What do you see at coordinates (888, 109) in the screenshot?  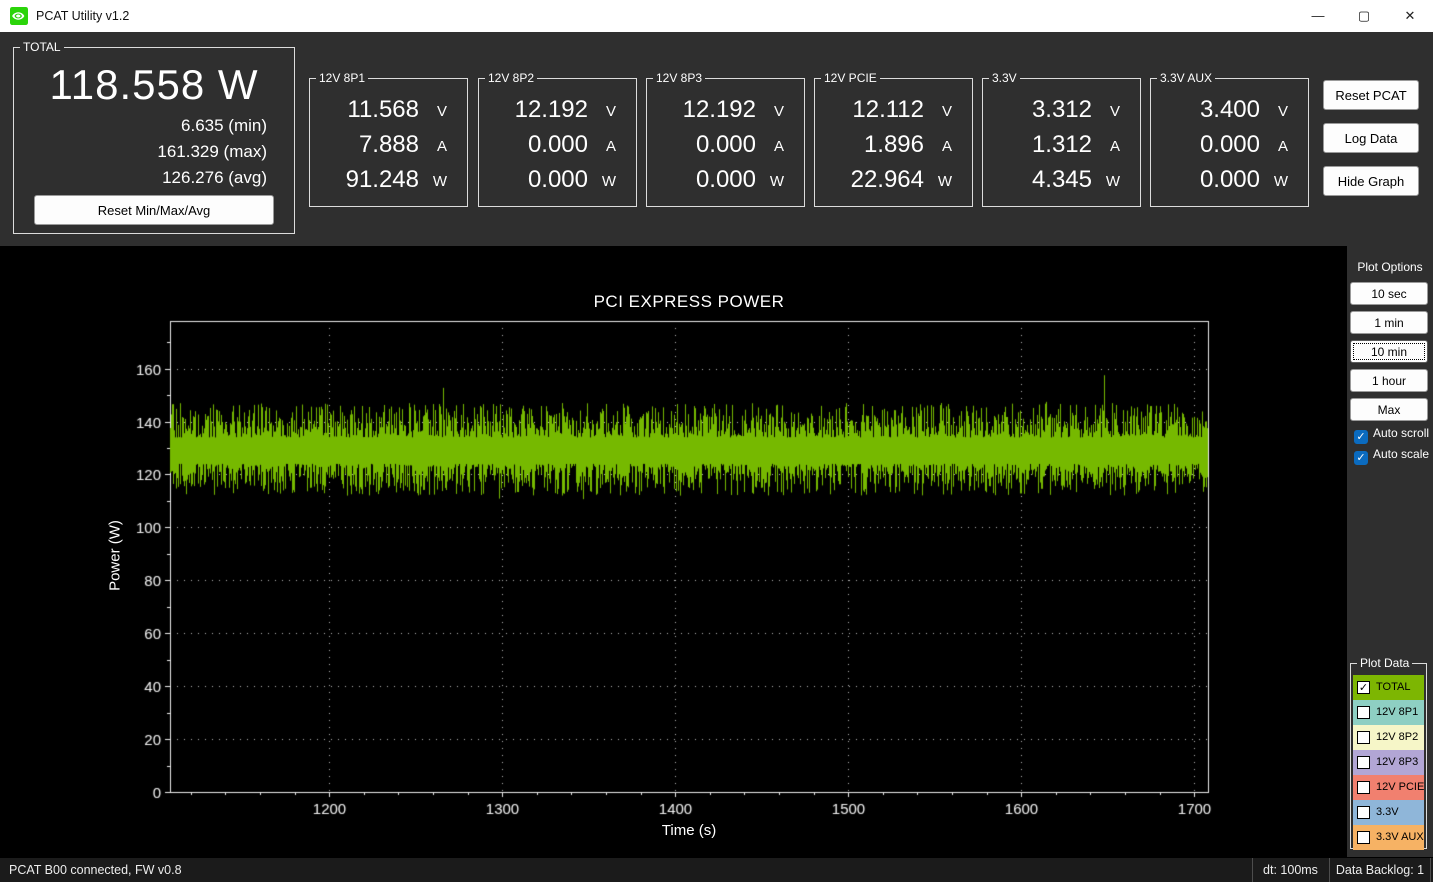 I see `voltage-value: 12.112` at bounding box center [888, 109].